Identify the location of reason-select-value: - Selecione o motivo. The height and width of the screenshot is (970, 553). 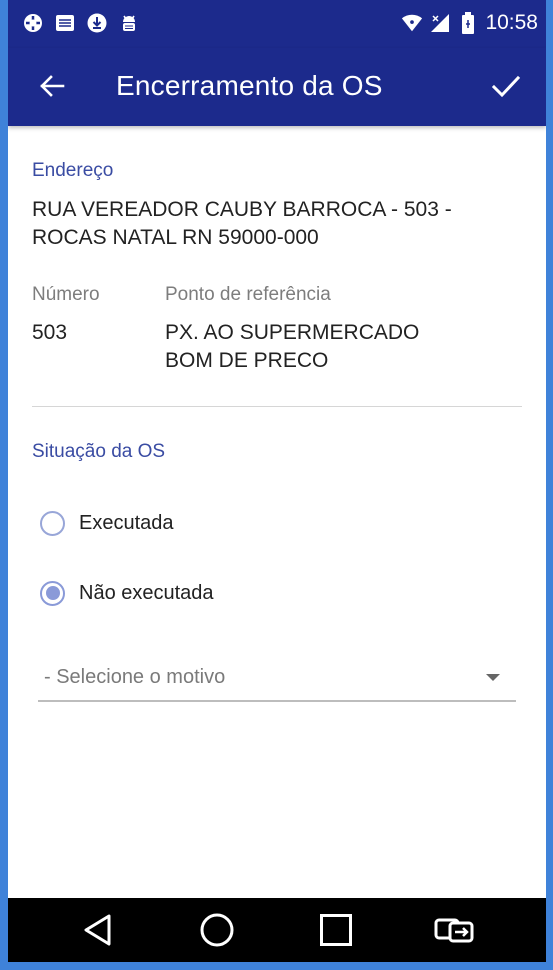
(135, 677).